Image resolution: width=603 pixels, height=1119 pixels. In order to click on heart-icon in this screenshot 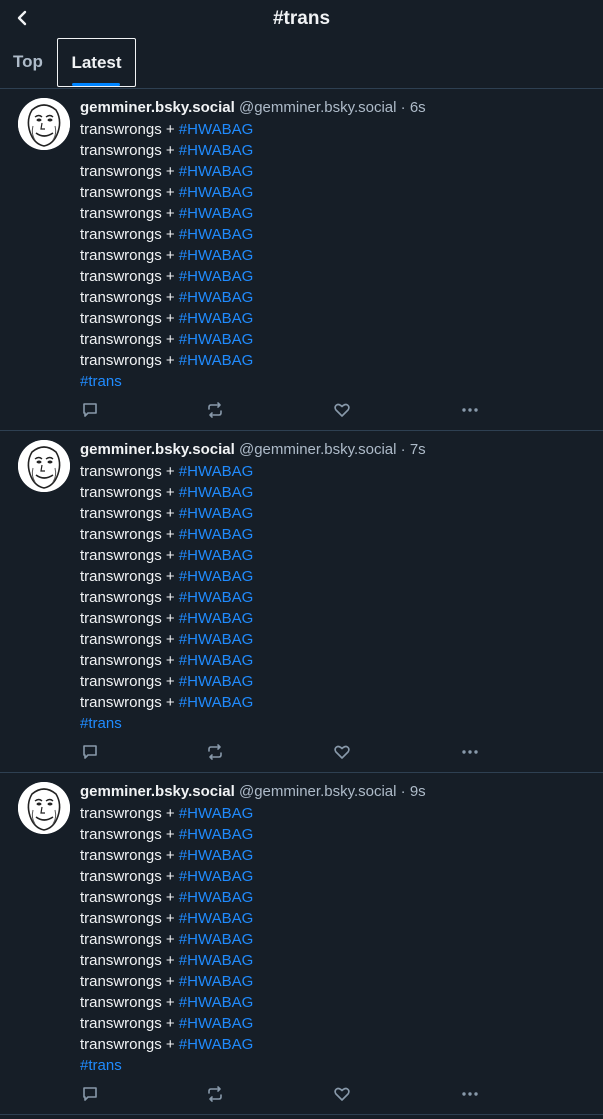, I will do `click(342, 1094)`.